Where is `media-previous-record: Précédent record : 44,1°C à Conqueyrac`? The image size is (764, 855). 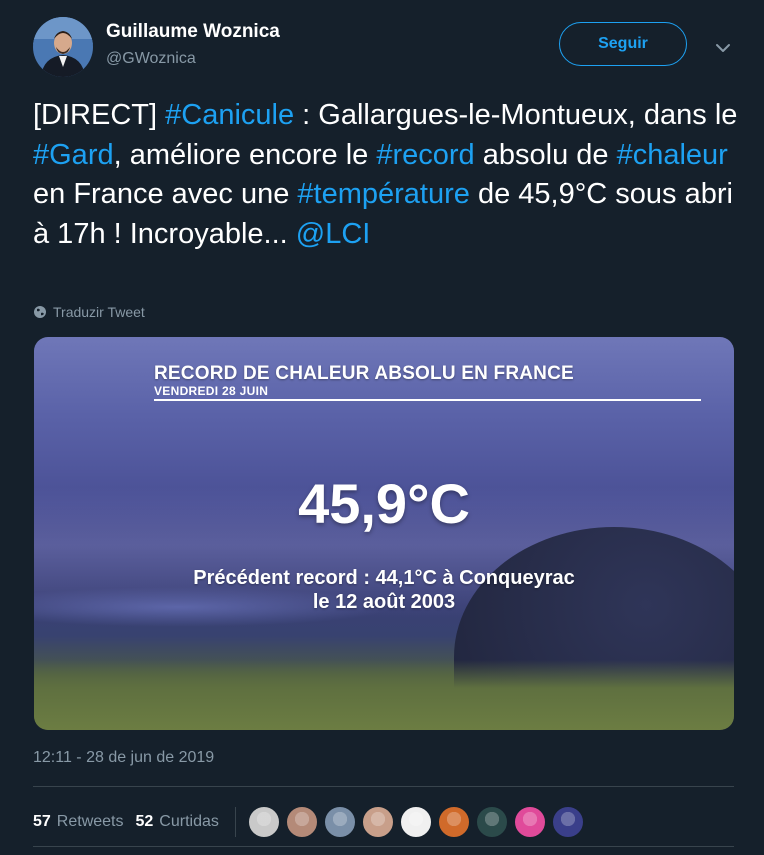
media-previous-record: Précédent record : 44,1°C à Conqueyrac is located at coordinates (384, 578).